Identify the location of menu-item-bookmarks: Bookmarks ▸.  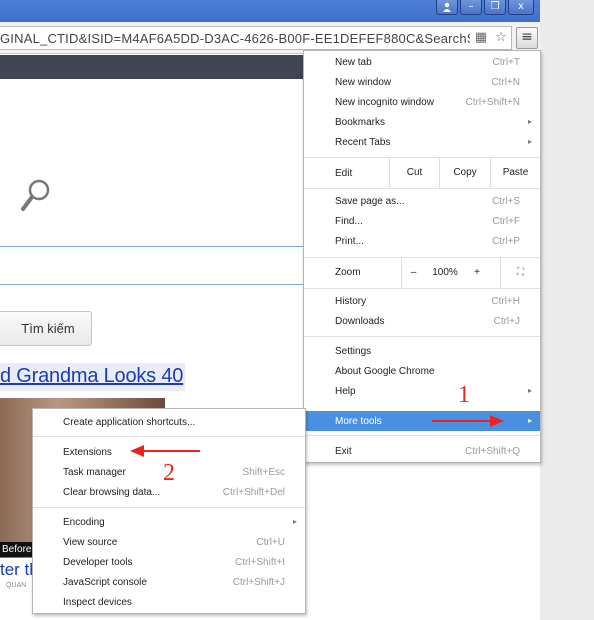
(422, 122).